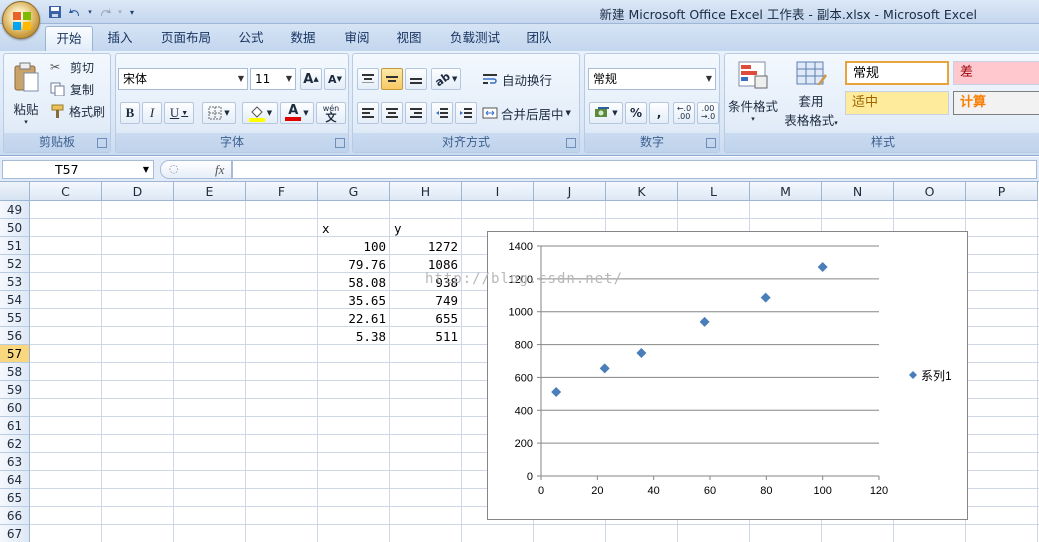 This screenshot has height=542, width=1039. What do you see at coordinates (416, 79) in the screenshot?
I see `align-bottom-button` at bounding box center [416, 79].